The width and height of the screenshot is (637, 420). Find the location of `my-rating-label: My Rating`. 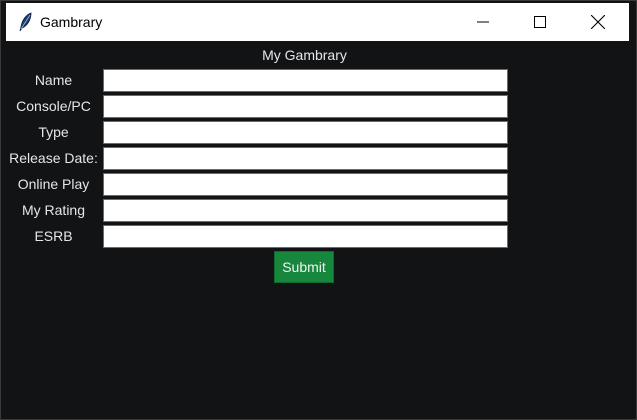

my-rating-label: My Rating is located at coordinates (53, 210).